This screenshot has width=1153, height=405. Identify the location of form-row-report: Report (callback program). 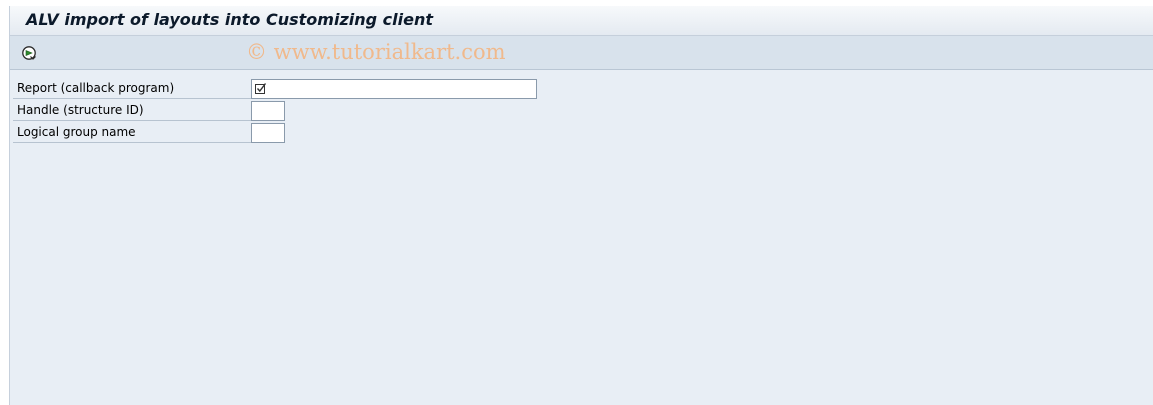
(133, 89).